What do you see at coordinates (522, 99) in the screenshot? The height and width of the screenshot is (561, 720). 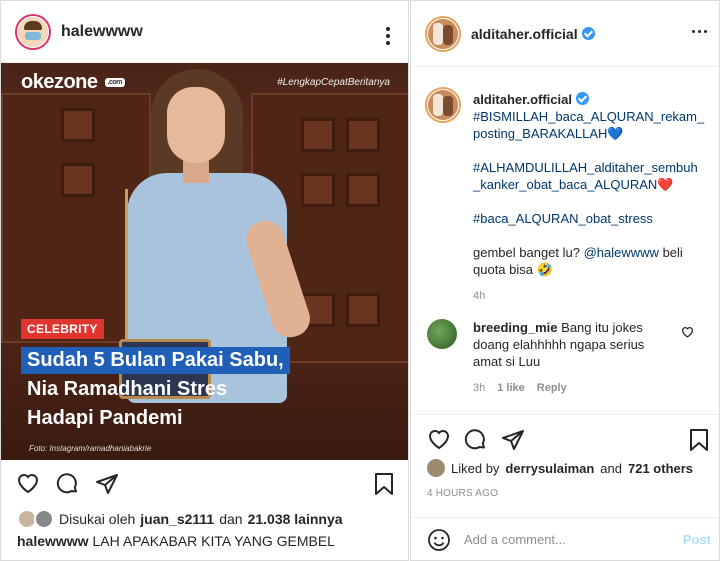 I see `post-author: alditaher.official` at bounding box center [522, 99].